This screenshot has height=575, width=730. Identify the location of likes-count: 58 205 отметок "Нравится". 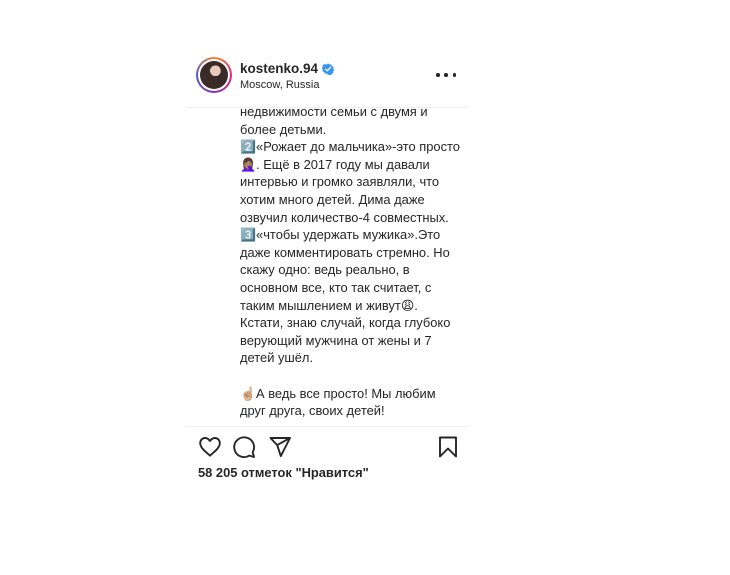
(283, 472).